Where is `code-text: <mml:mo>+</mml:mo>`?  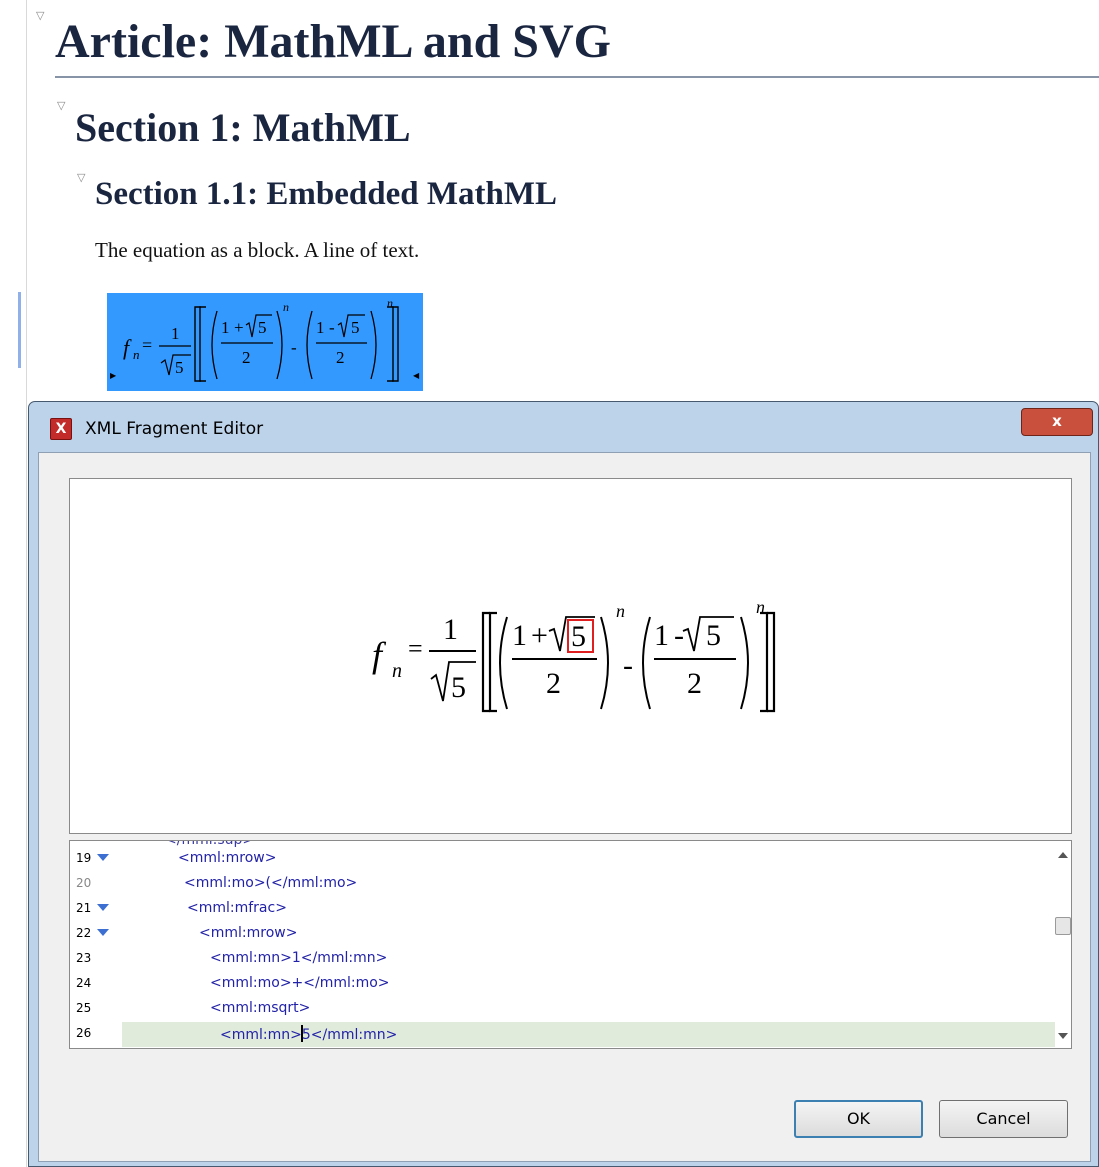 code-text: <mml:mo>+</mml:mo> is located at coordinates (300, 983).